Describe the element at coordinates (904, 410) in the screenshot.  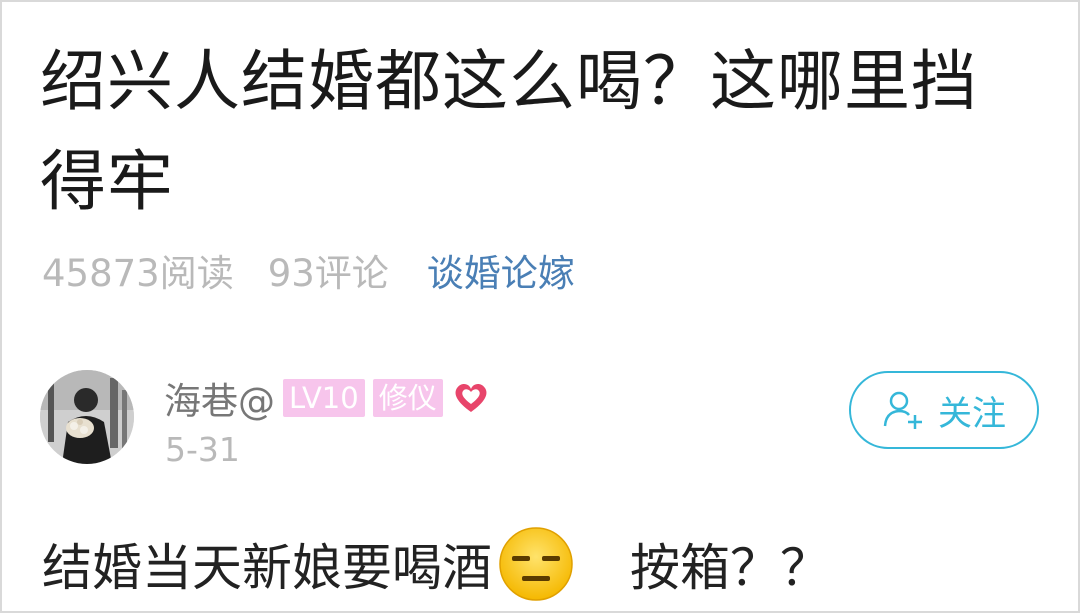
I see `add-user-icon` at that location.